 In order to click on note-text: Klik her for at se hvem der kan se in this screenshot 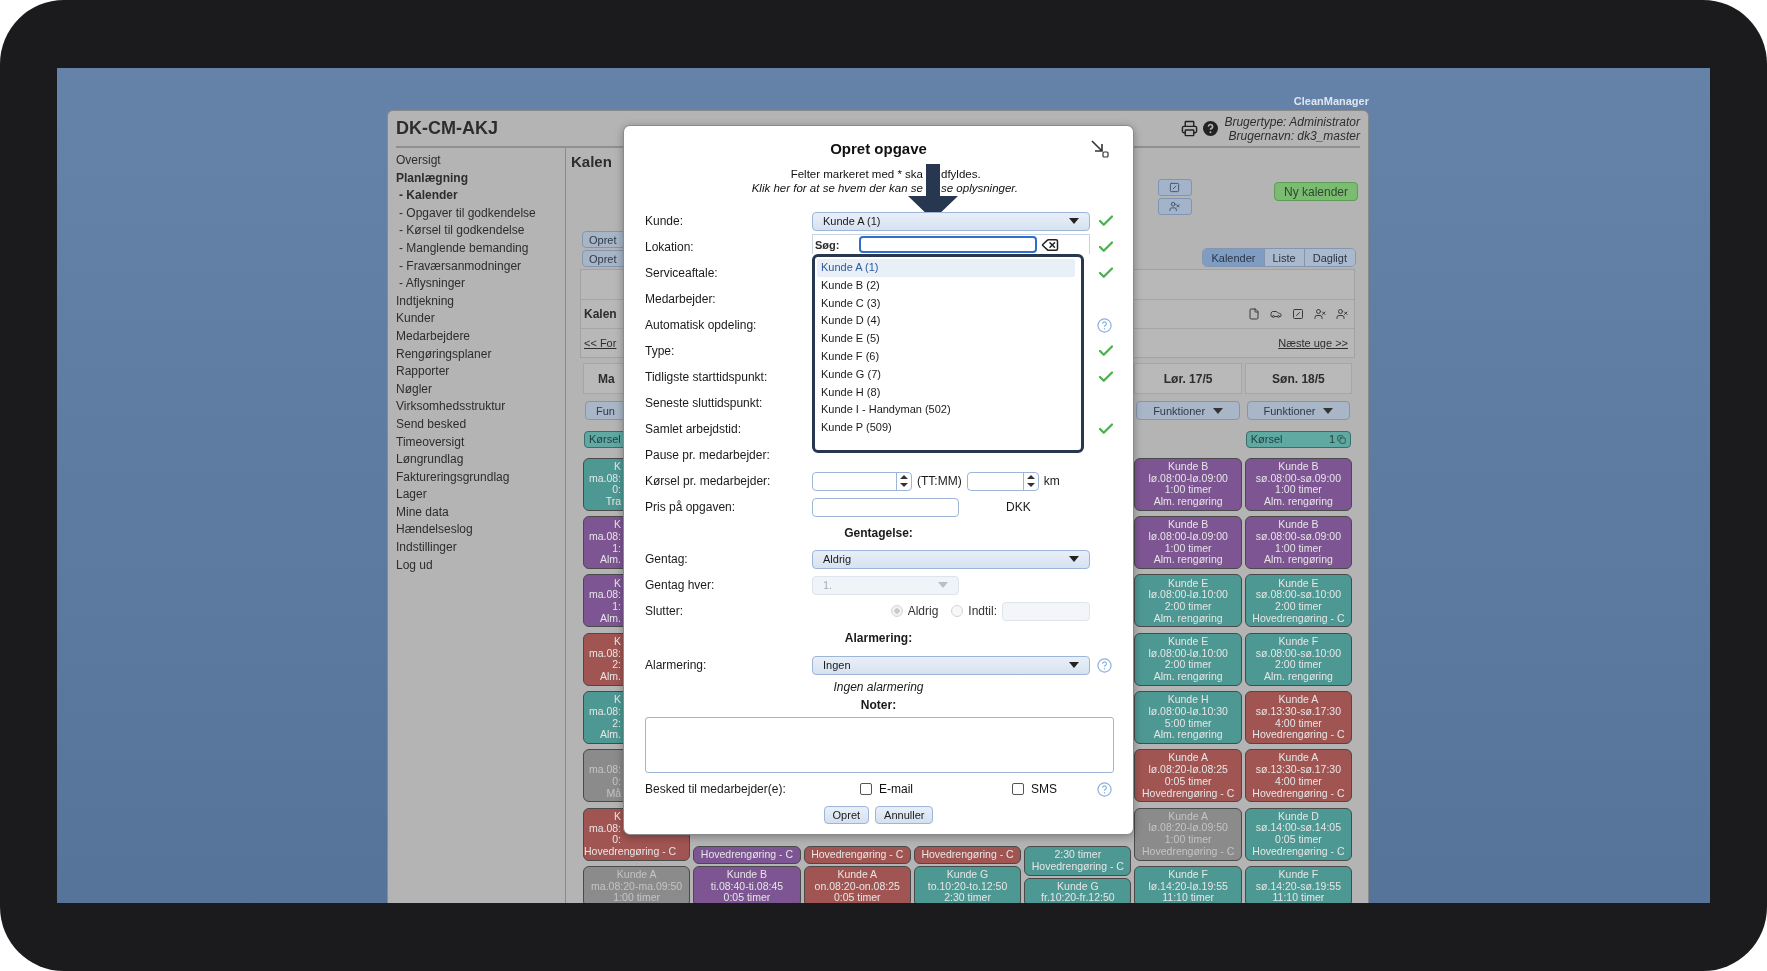, I will do `click(837, 188)`.